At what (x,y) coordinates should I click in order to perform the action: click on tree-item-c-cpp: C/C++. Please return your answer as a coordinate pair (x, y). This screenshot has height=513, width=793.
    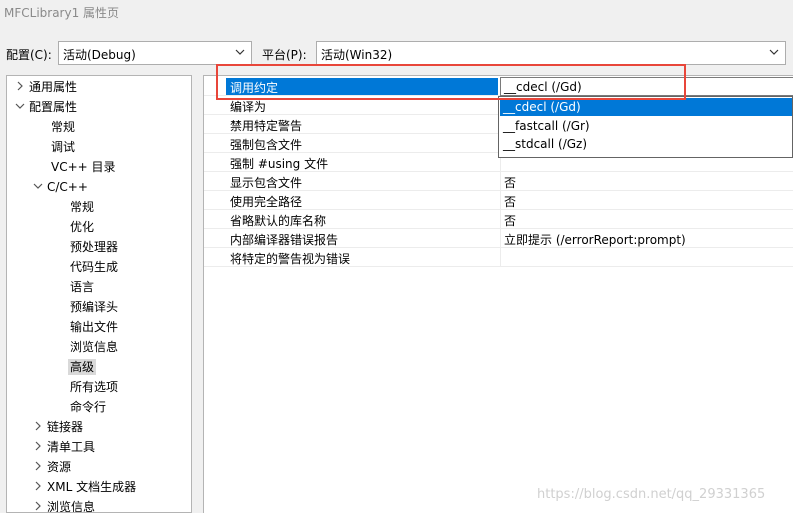
    Looking at the image, I should click on (60, 187).